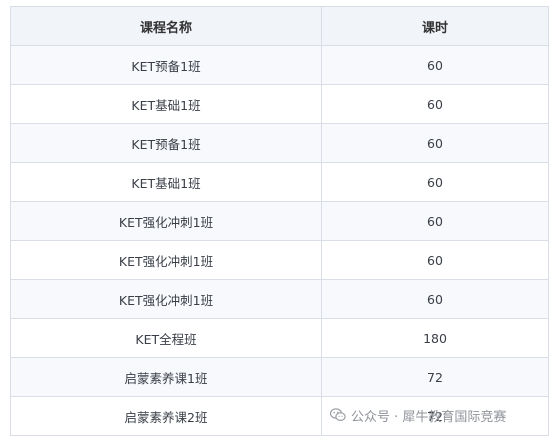 Image resolution: width=558 pixels, height=439 pixels. I want to click on course-name-cell: 启蒙素养课2班, so click(166, 416).